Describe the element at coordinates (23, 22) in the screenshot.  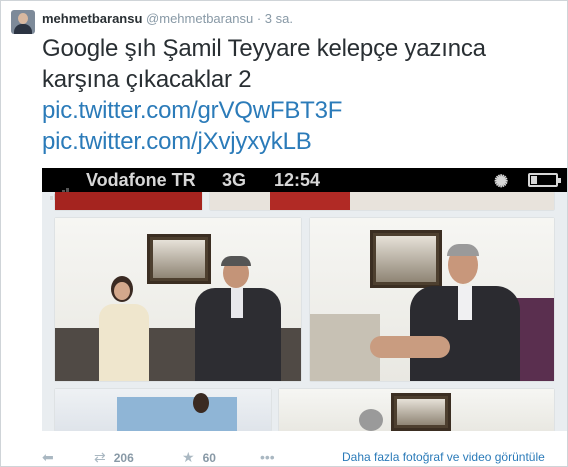
I see `avatar` at that location.